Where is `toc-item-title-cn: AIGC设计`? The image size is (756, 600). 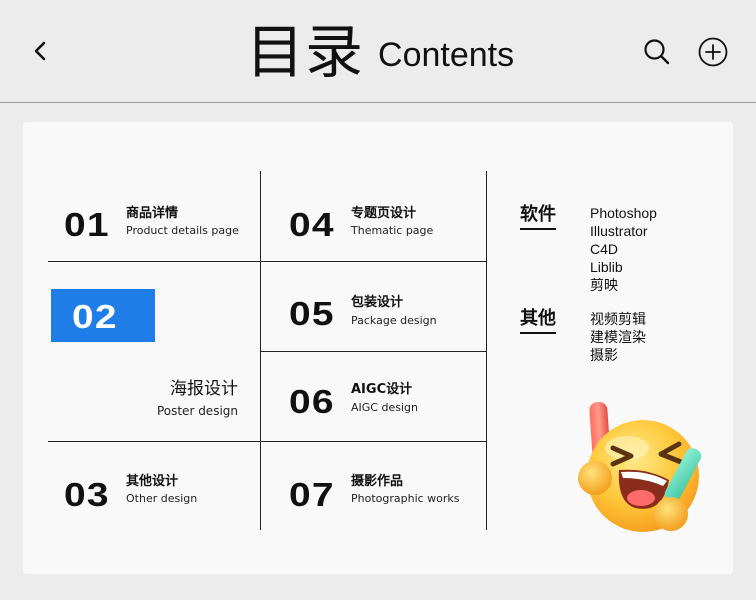
toc-item-title-cn: AIGC设计 is located at coordinates (382, 389).